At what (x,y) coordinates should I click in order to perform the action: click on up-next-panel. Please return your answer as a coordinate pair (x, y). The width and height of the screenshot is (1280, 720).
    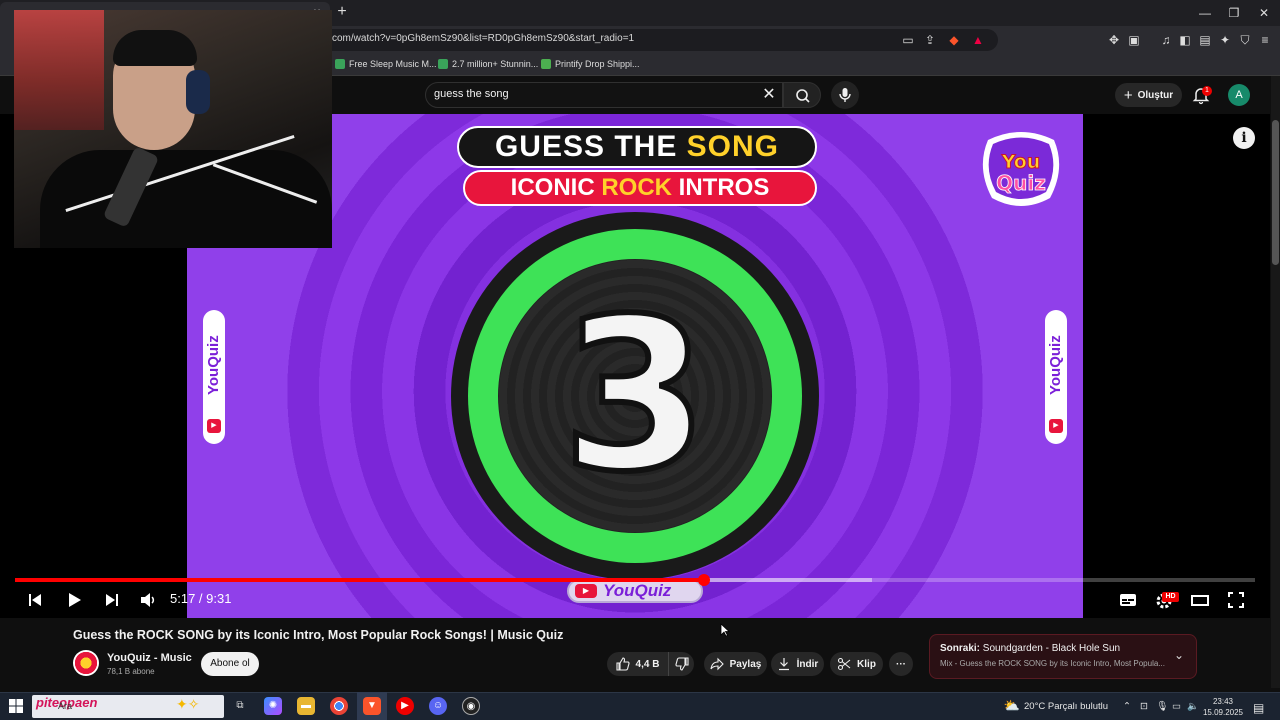
    Looking at the image, I should click on (1063, 656).